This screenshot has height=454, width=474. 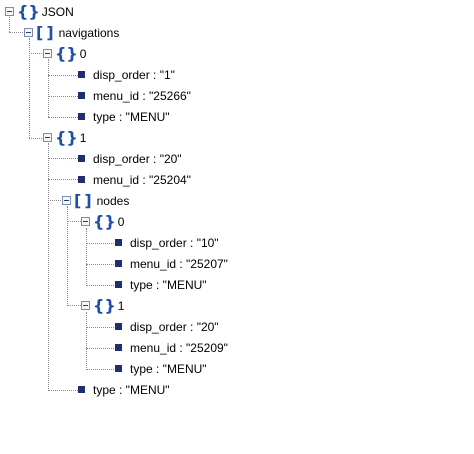 I want to click on tree-node-root: {} JSON, so click(x=39, y=11).